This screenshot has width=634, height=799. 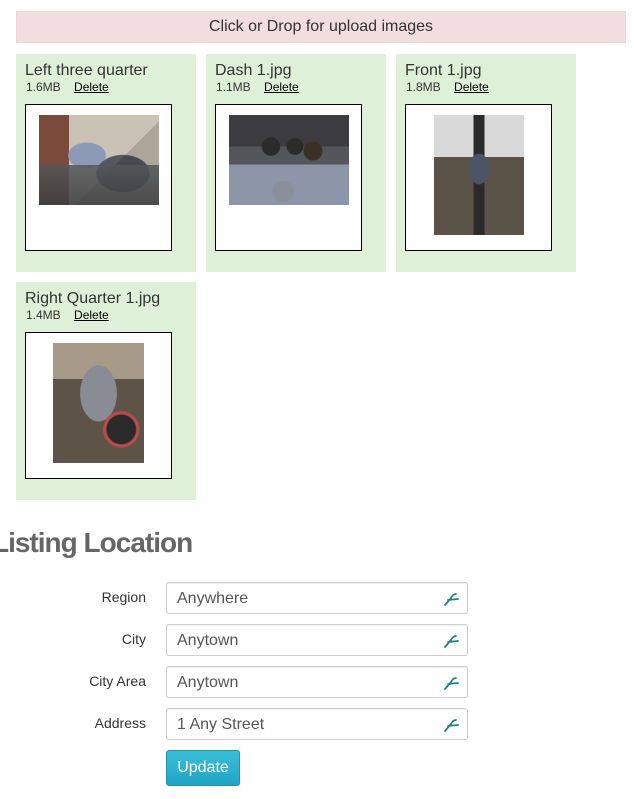 I want to click on image-meta: 1.1MB Delete, so click(x=257, y=87).